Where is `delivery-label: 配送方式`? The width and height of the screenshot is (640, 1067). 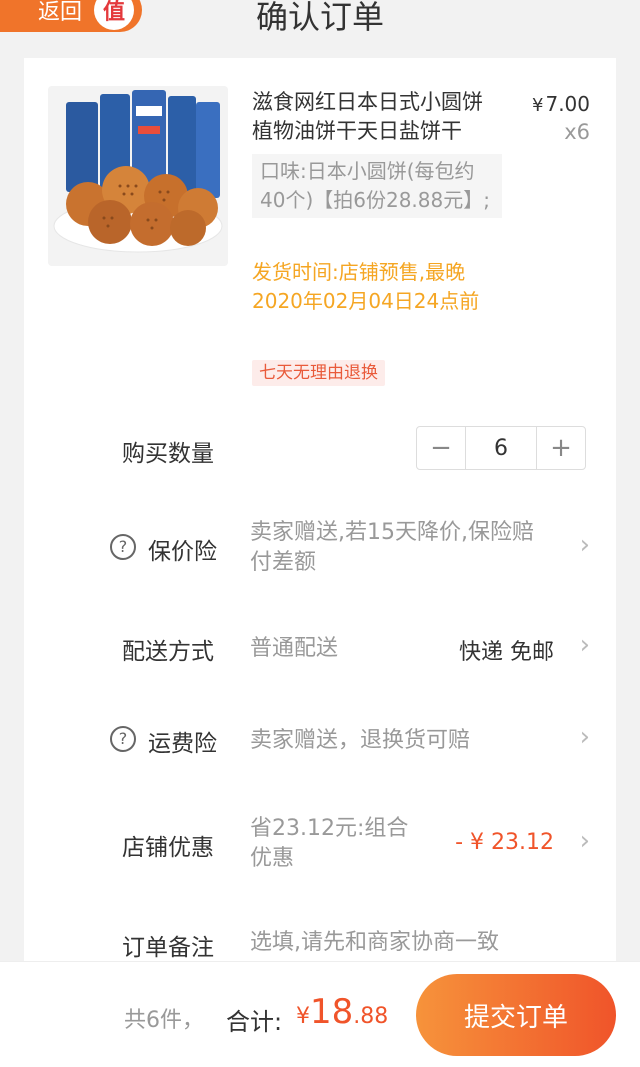 delivery-label: 配送方式 is located at coordinates (168, 652).